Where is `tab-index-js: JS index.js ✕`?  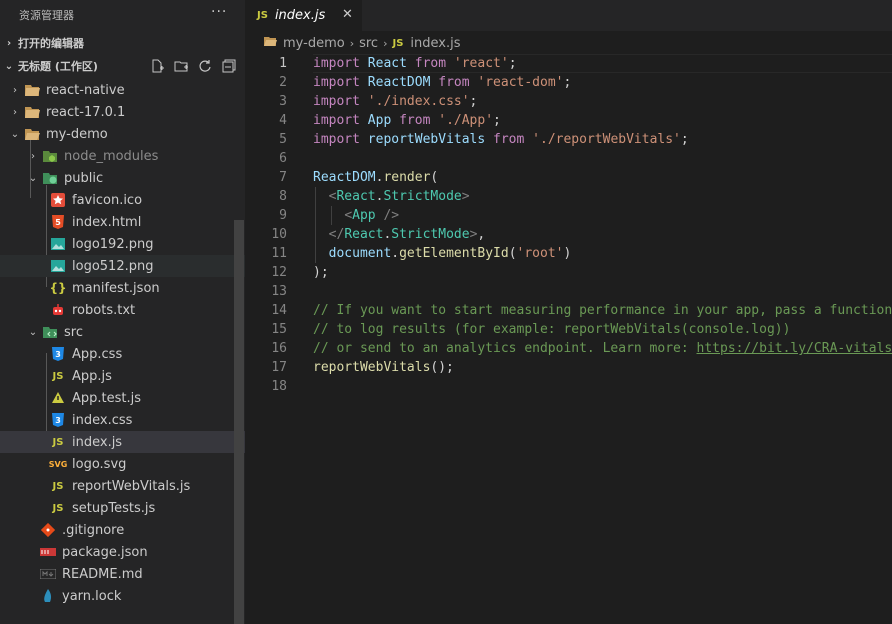 tab-index-js: JS index.js ✕ is located at coordinates (303, 15).